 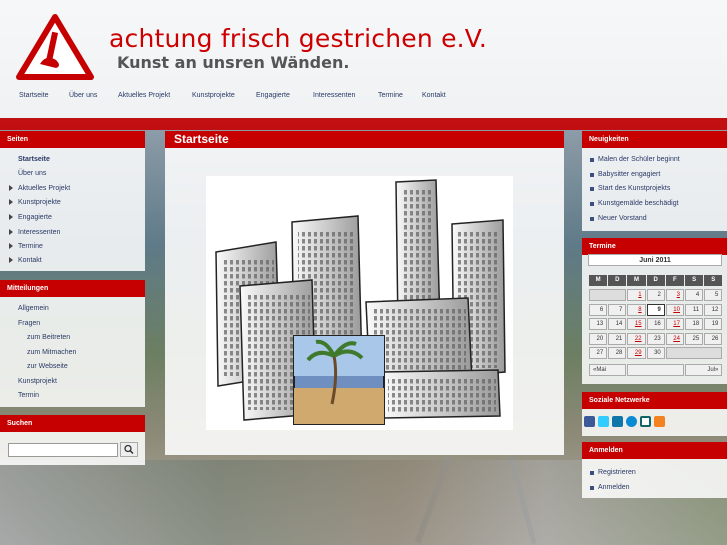 I want to click on nav-aktuelles-projekt: Aktuelles Projekt, so click(x=144, y=95).